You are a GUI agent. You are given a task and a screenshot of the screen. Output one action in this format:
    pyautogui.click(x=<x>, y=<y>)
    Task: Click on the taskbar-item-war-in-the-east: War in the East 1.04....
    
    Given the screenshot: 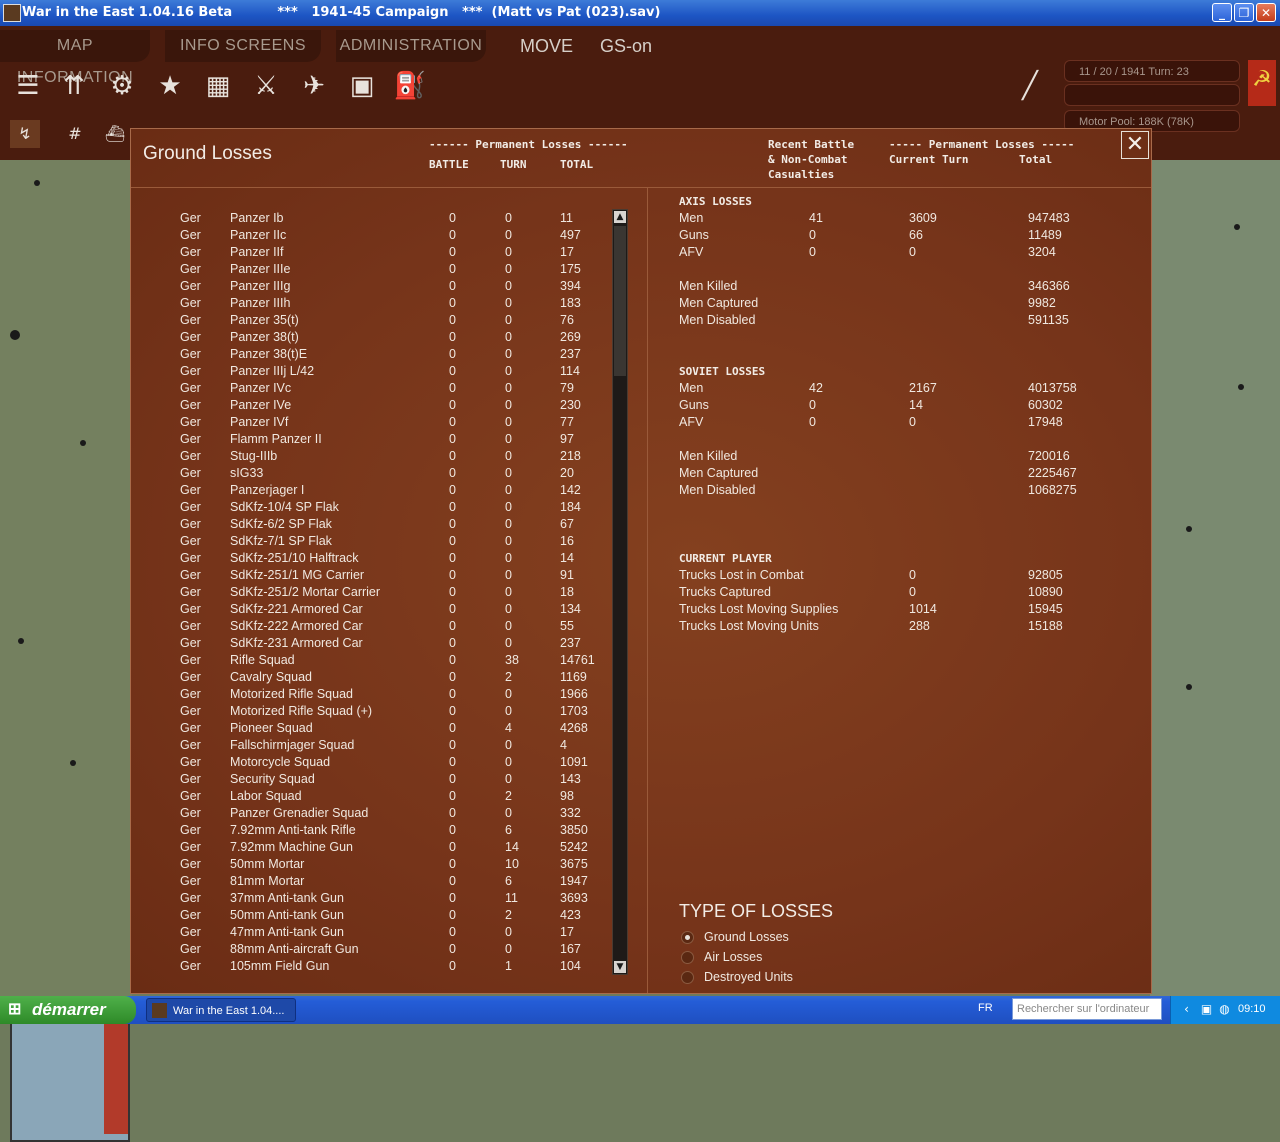 What is the action you would take?
    pyautogui.click(x=221, y=1010)
    